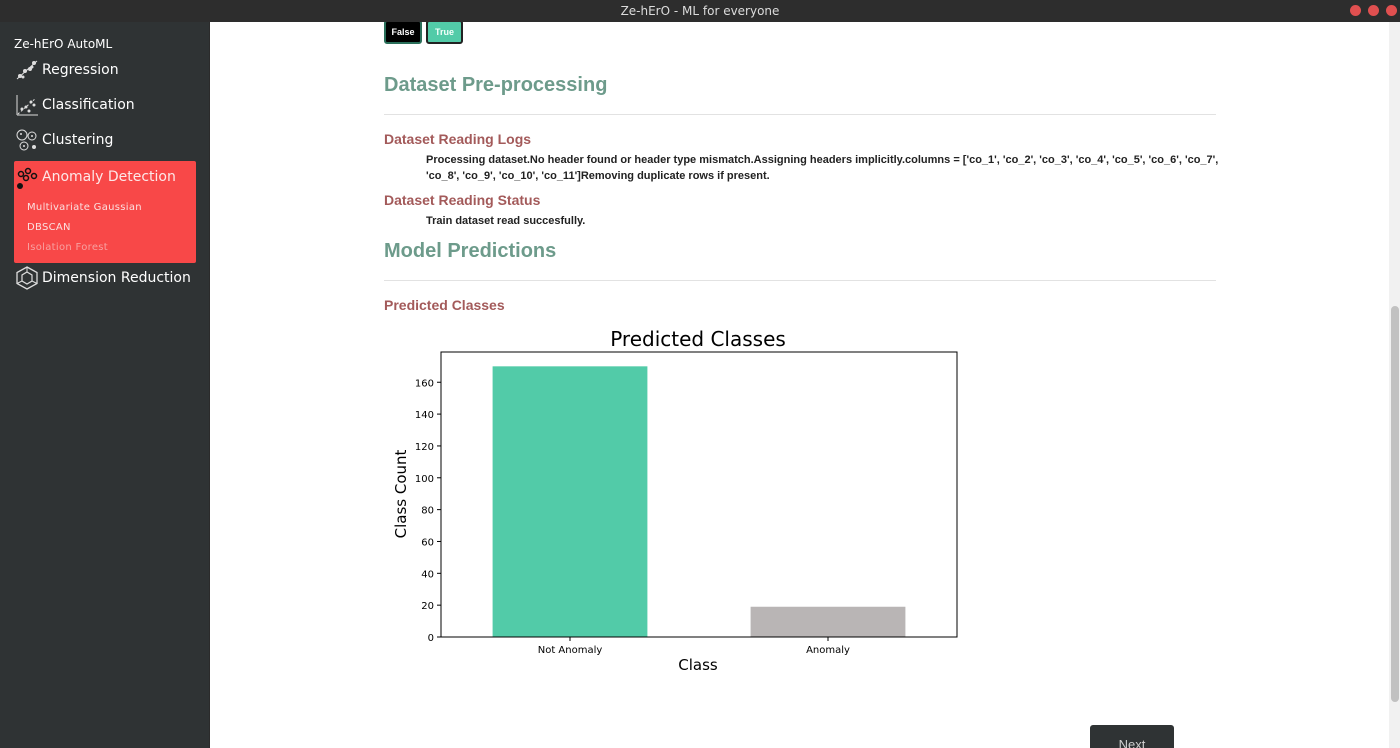  Describe the element at coordinates (116, 278) in the screenshot. I see `sidebar-item-label: Dimension Reduction` at that location.